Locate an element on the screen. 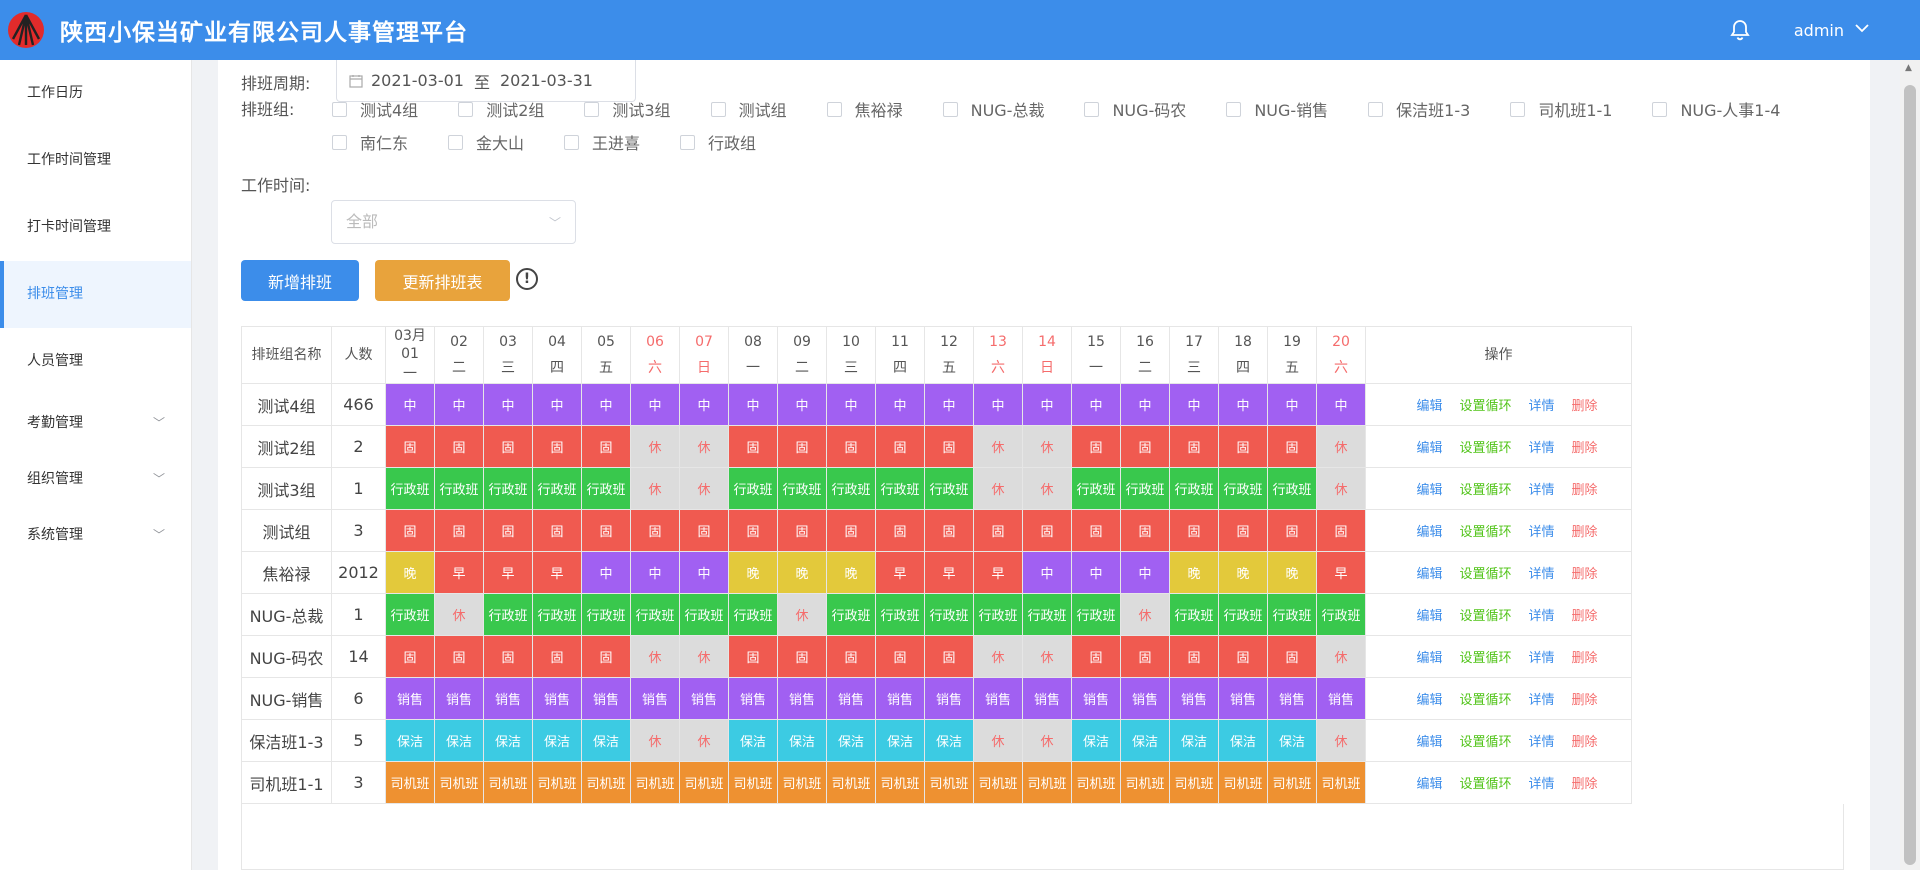 This screenshot has width=1920, height=870. period-start: 2021-03-01 is located at coordinates (417, 80).